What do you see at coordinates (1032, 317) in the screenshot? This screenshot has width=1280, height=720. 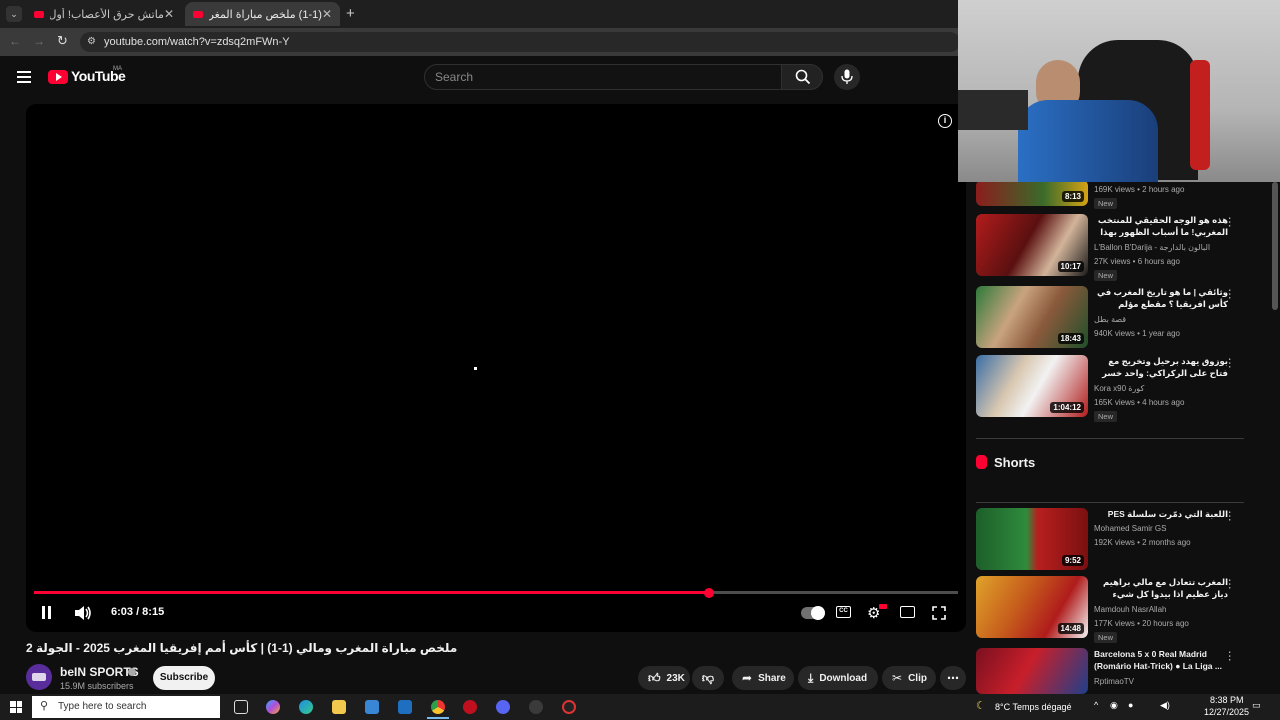 I see `video-thumbnail: 18:43` at bounding box center [1032, 317].